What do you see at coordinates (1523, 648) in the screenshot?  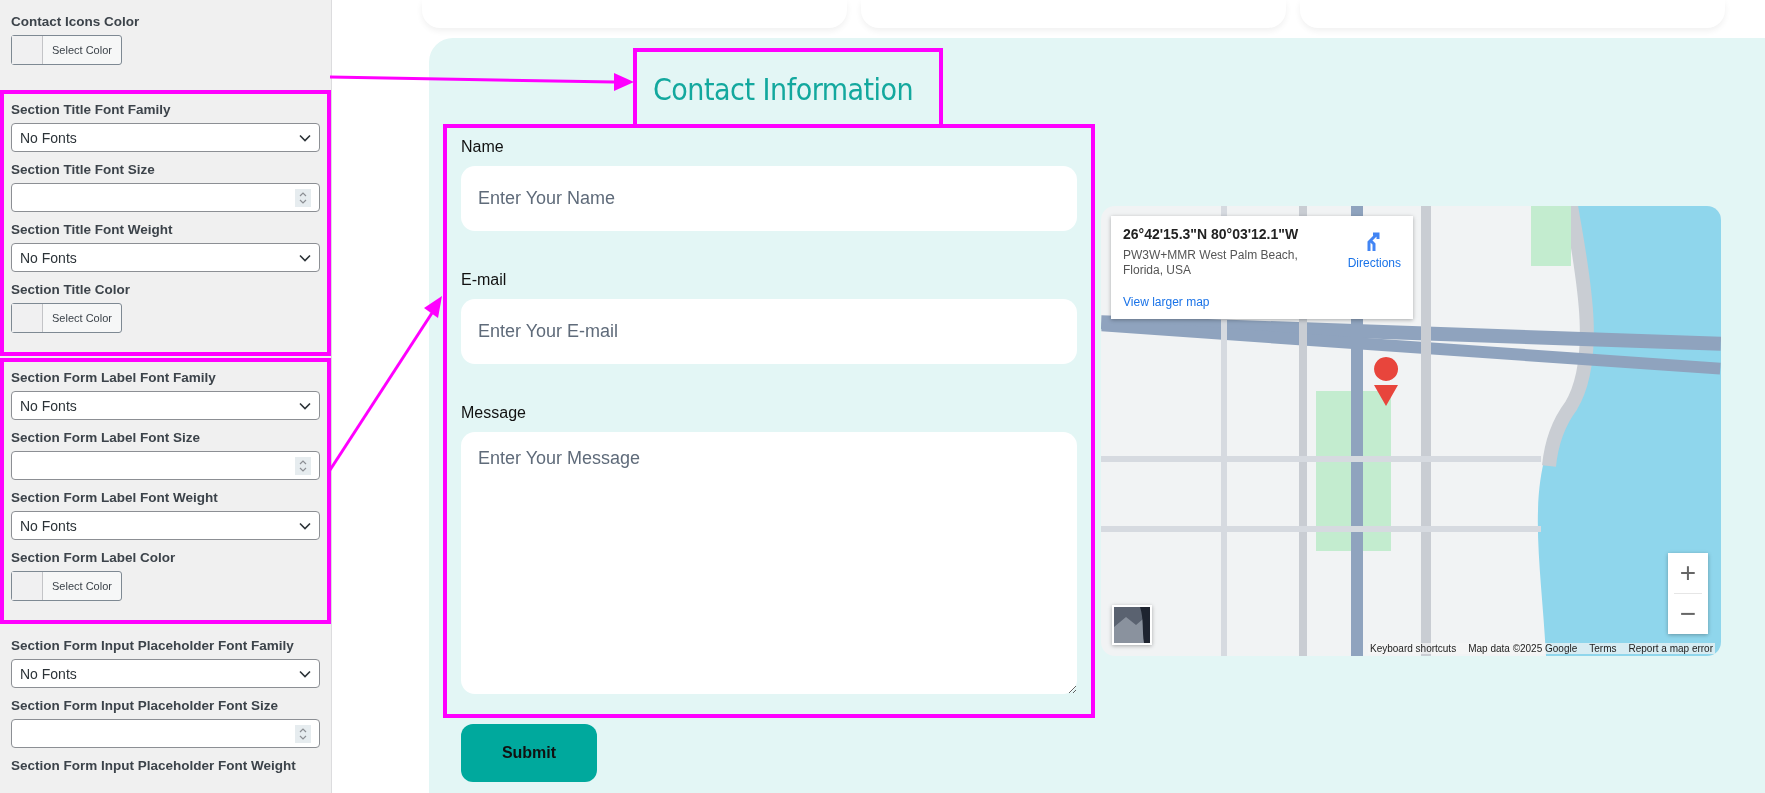 I see `map-footer-link: Map data ©2025 Google` at bounding box center [1523, 648].